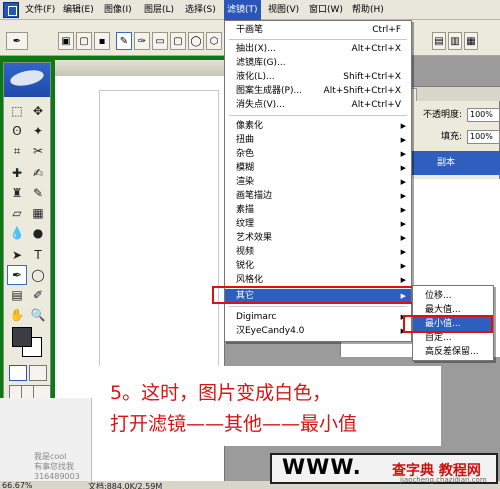  What do you see at coordinates (318, 224) in the screenshot?
I see `filter-texture-item: 纹理 ▶` at bounding box center [318, 224].